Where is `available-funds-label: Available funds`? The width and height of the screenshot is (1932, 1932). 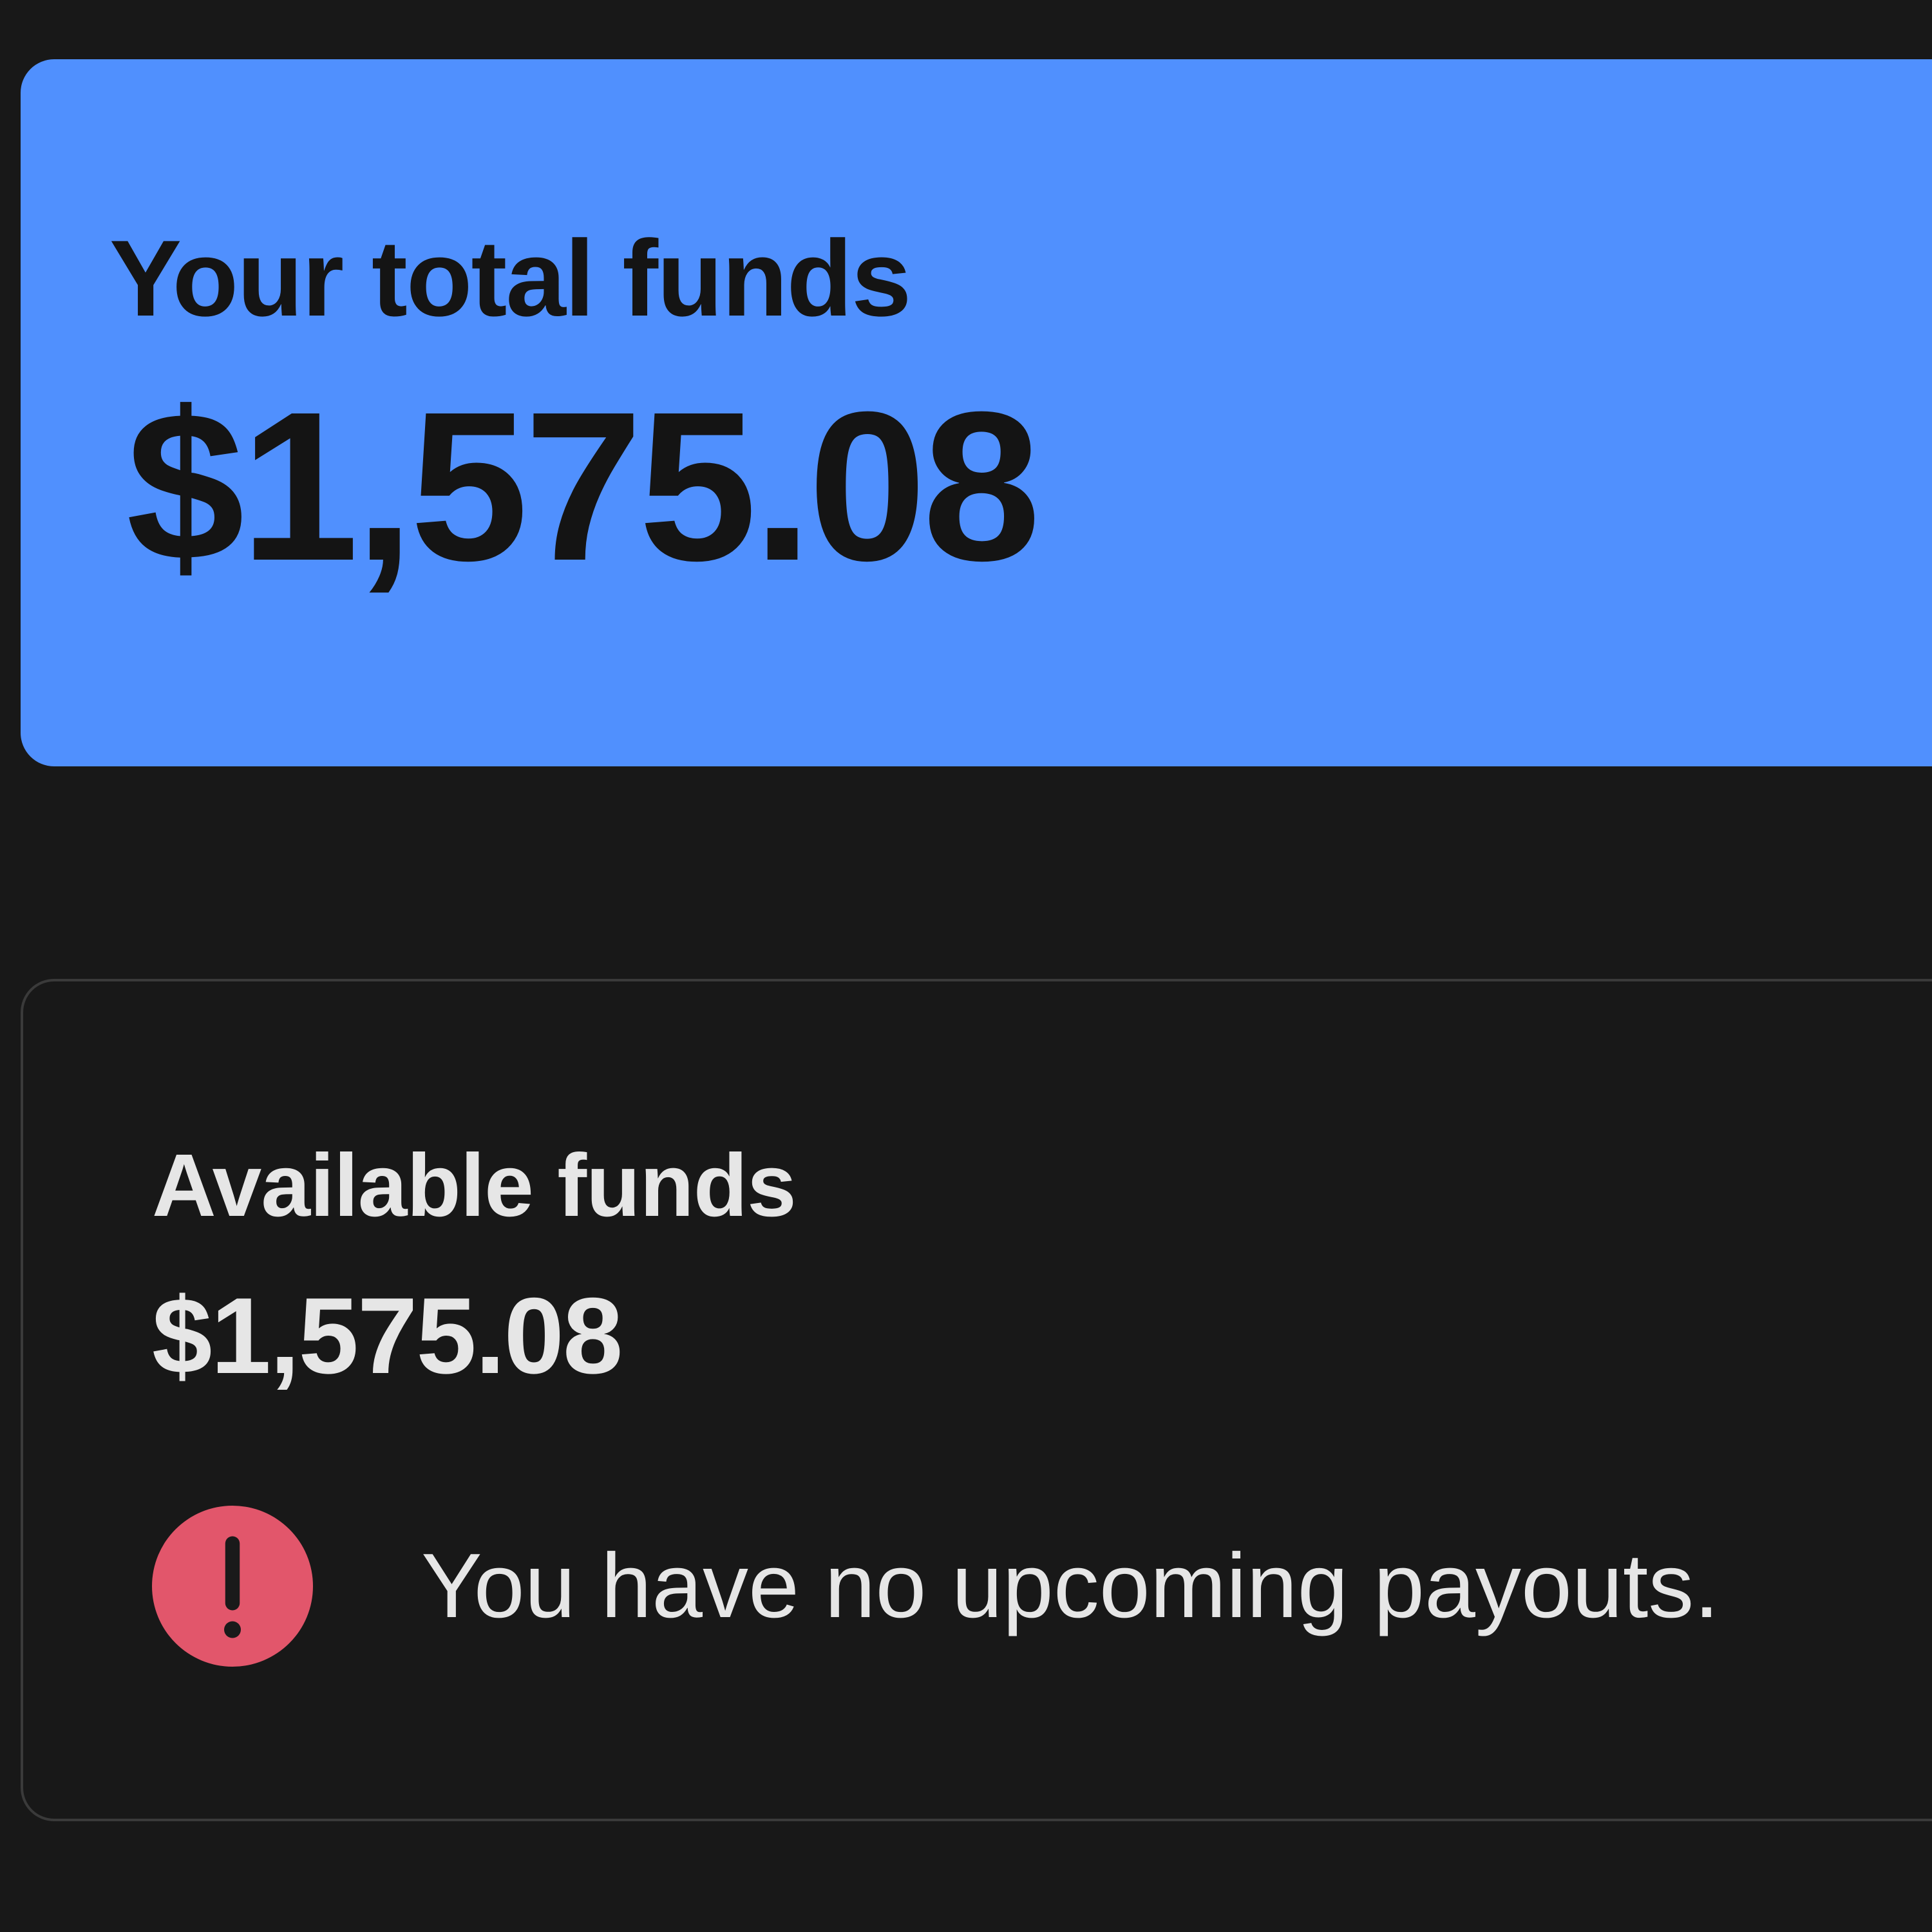 available-funds-label: Available funds is located at coordinates (475, 1186).